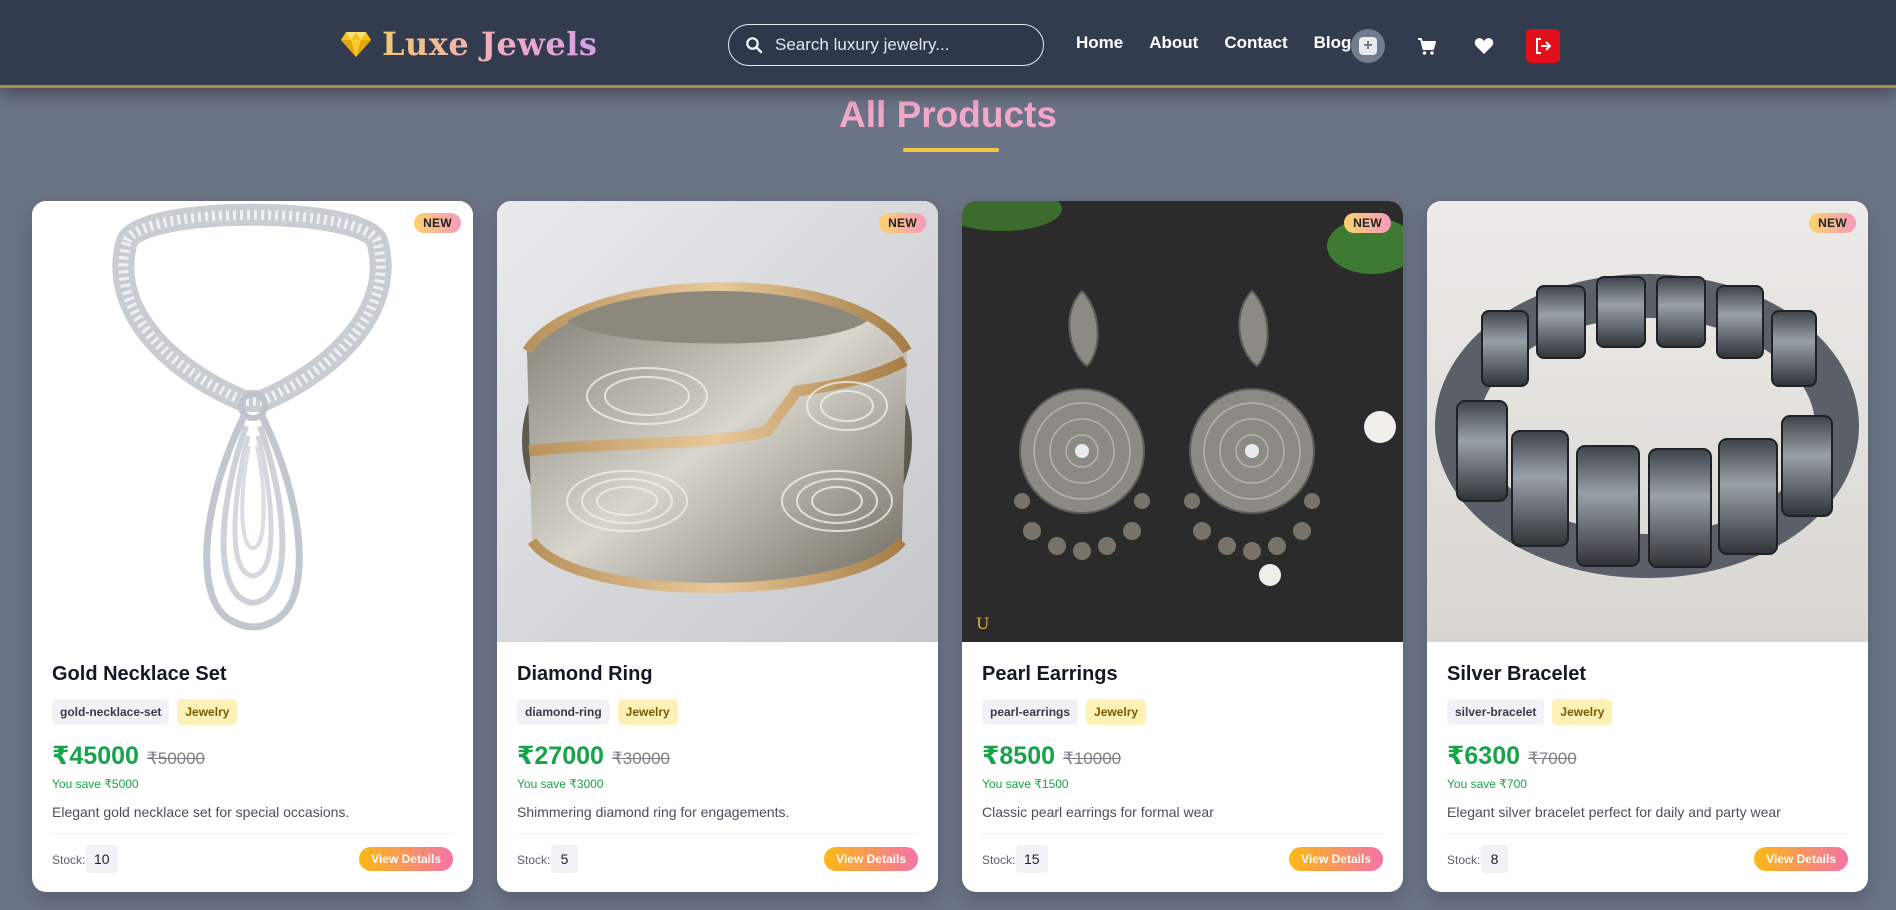 The width and height of the screenshot is (1896, 910). I want to click on brand-name: Luxe Jewels, so click(490, 44).